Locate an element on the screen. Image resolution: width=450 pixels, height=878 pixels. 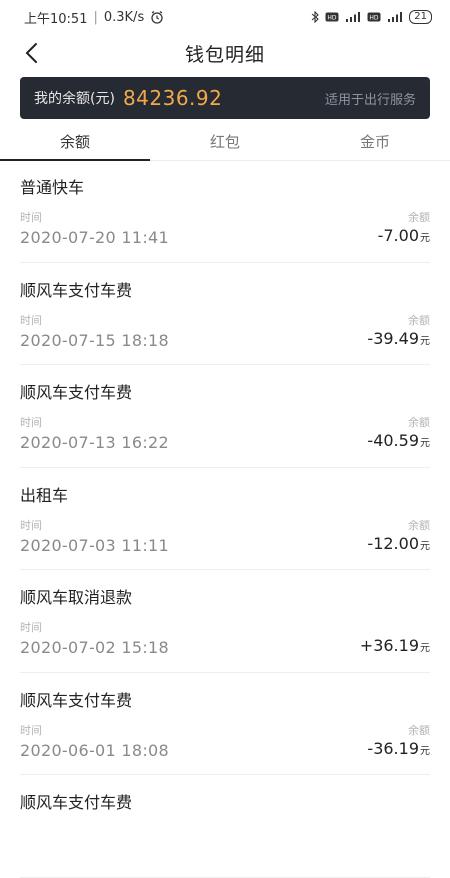
back-button is located at coordinates (31, 53).